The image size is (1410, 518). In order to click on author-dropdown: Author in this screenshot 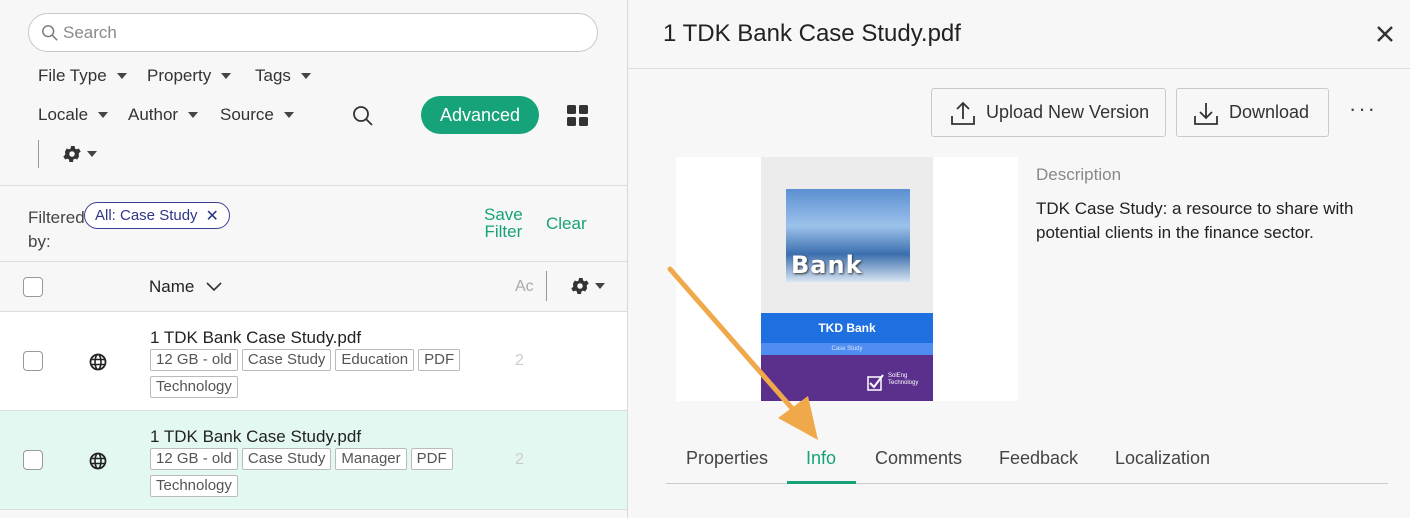, I will do `click(163, 115)`.